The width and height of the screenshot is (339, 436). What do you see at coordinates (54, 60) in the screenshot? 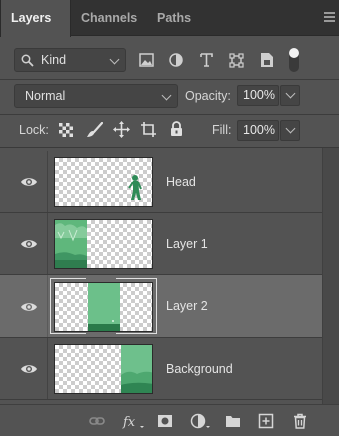
I see `filter-kind-label: Kind` at bounding box center [54, 60].